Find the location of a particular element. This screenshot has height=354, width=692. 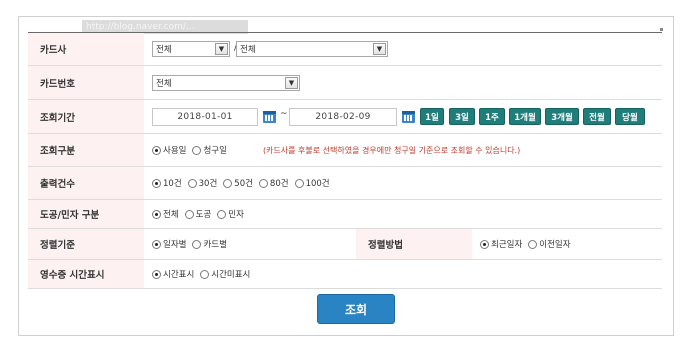

period-button-3months: 3개월 is located at coordinates (562, 116).